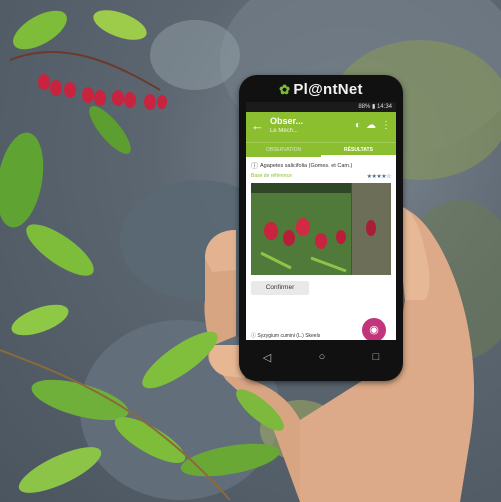  Describe the element at coordinates (257, 125) in the screenshot. I see `arrow-left-icon: ←` at that location.